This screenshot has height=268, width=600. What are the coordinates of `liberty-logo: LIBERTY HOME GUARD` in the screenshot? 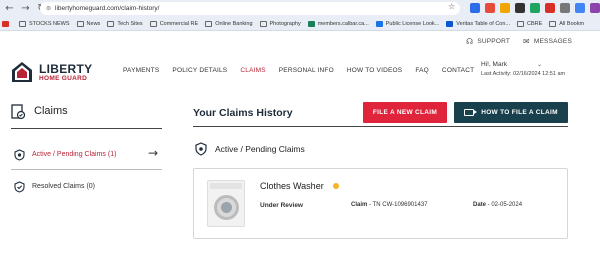 It's located at (53, 73).